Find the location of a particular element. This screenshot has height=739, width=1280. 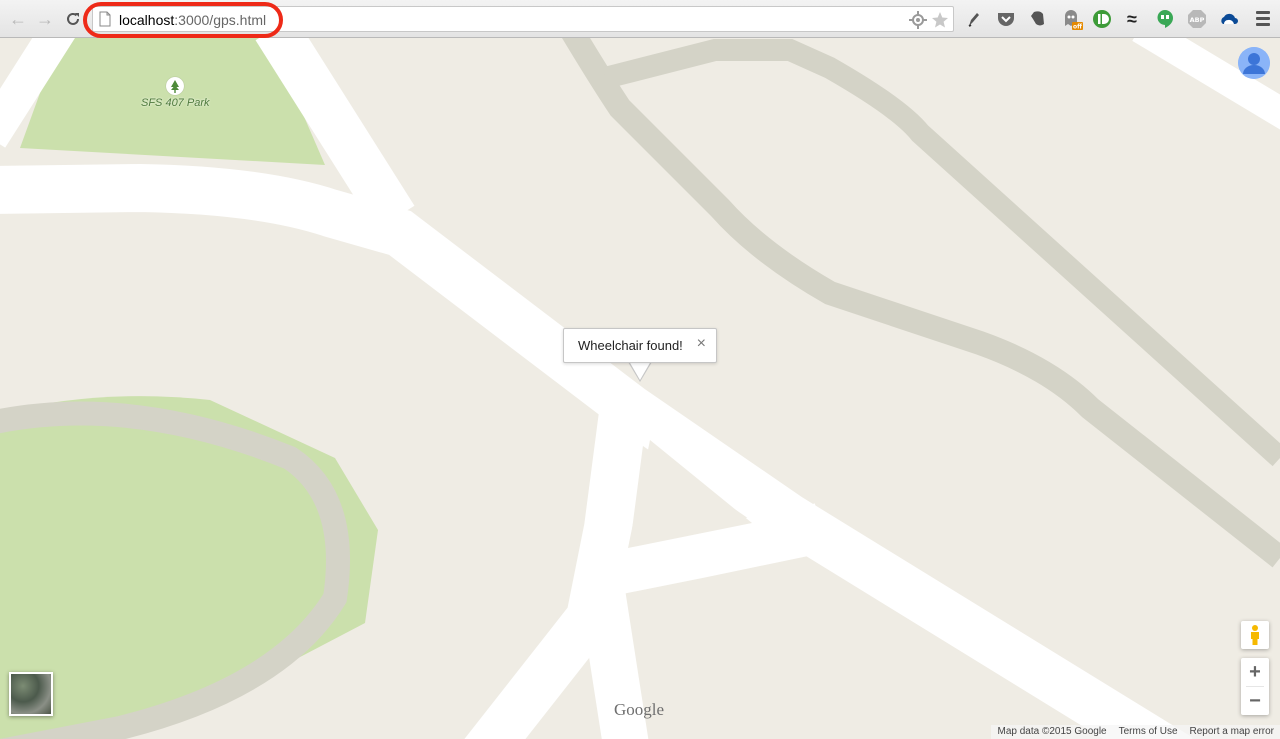

zoom-control: + − is located at coordinates (1255, 686).